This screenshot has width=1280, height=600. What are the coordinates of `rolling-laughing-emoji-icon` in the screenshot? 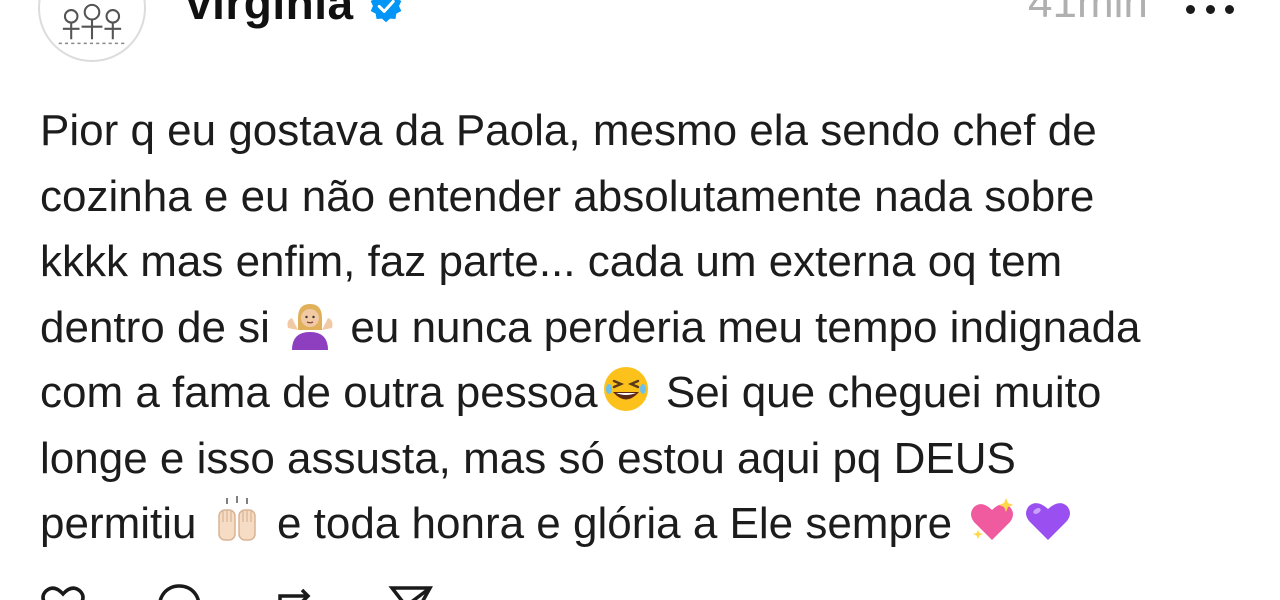 It's located at (626, 389).